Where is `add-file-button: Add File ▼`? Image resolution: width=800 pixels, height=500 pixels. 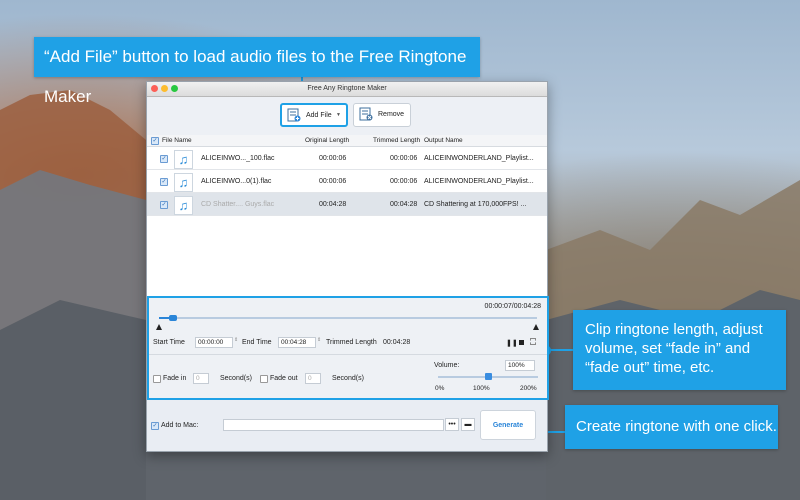 add-file-button: Add File ▼ is located at coordinates (314, 115).